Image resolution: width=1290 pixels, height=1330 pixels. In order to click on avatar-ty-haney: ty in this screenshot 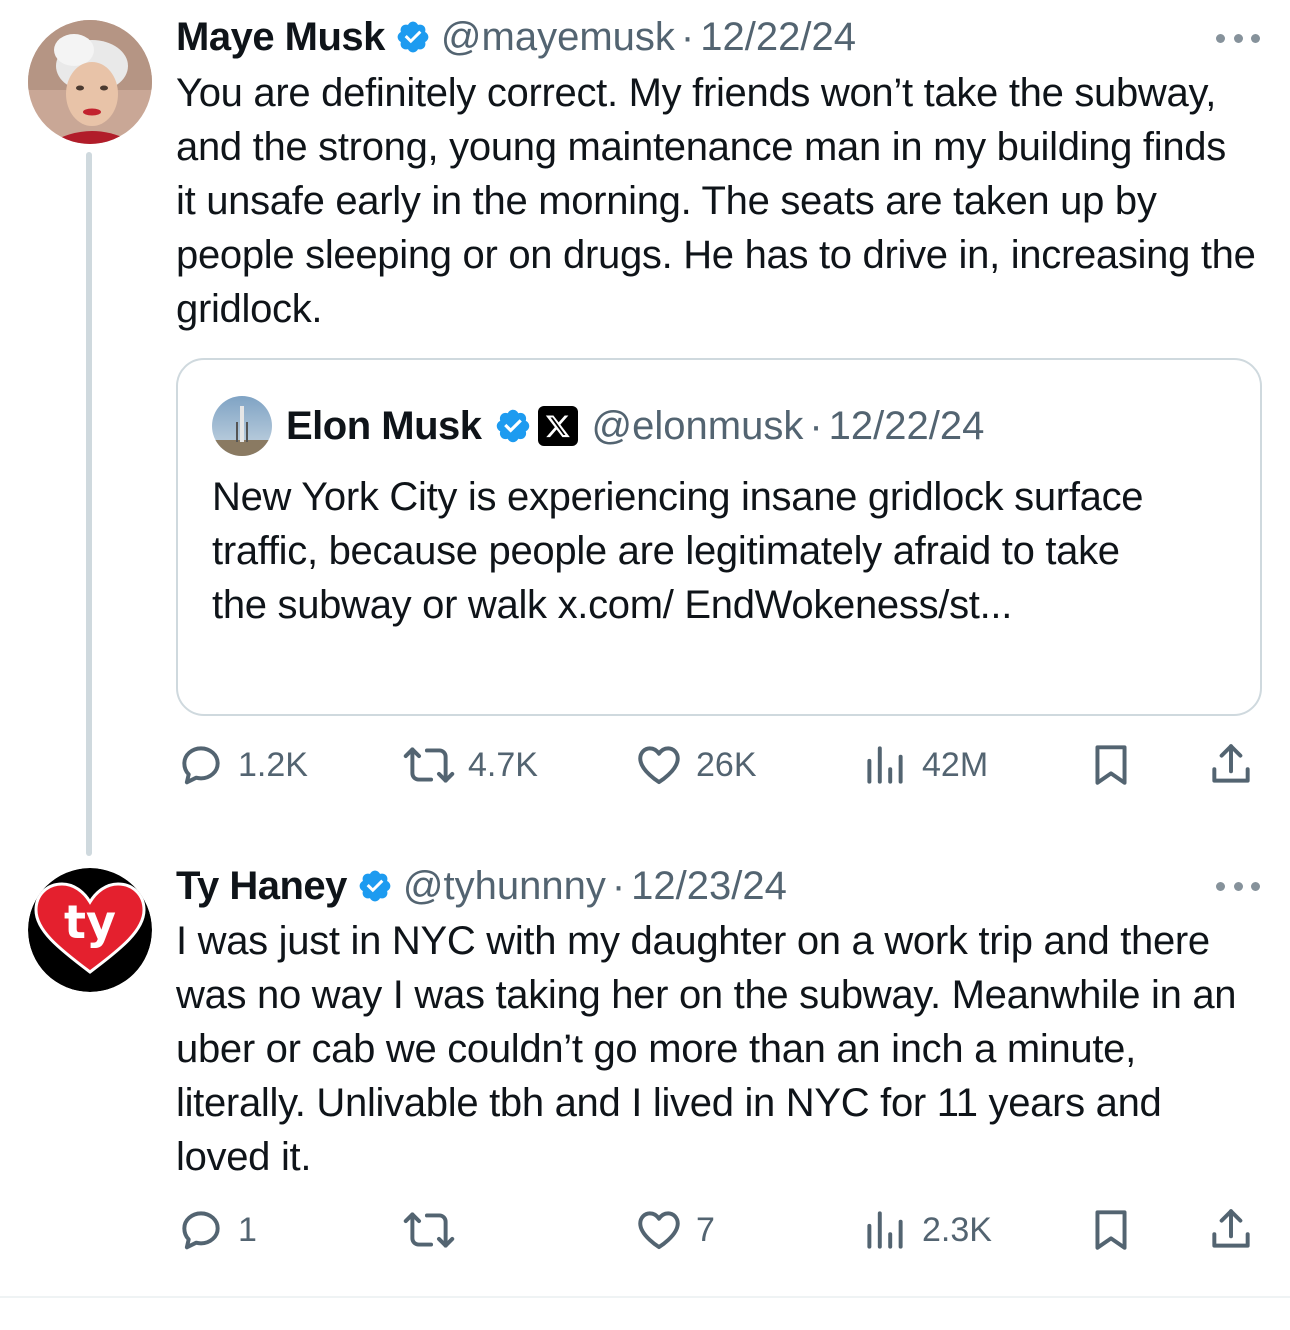, I will do `click(90, 930)`.